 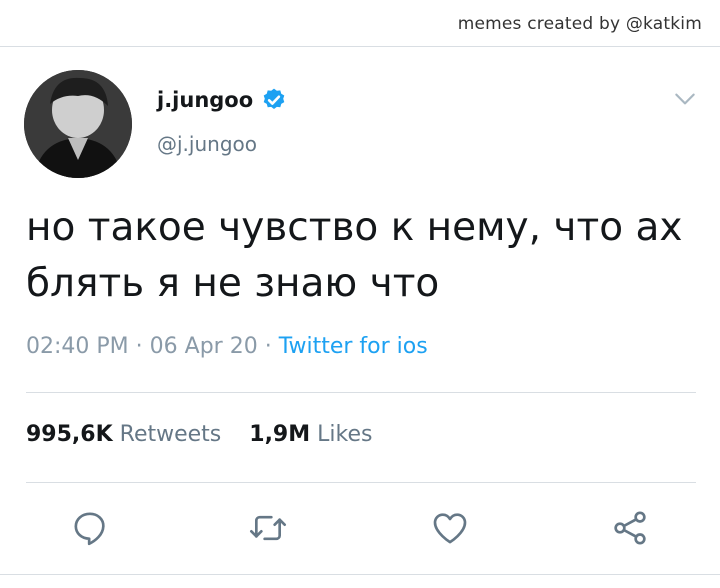 I want to click on tweet-meta: 02:40 PM · 06 Apr 20 · Twitter for ios, so click(x=227, y=346).